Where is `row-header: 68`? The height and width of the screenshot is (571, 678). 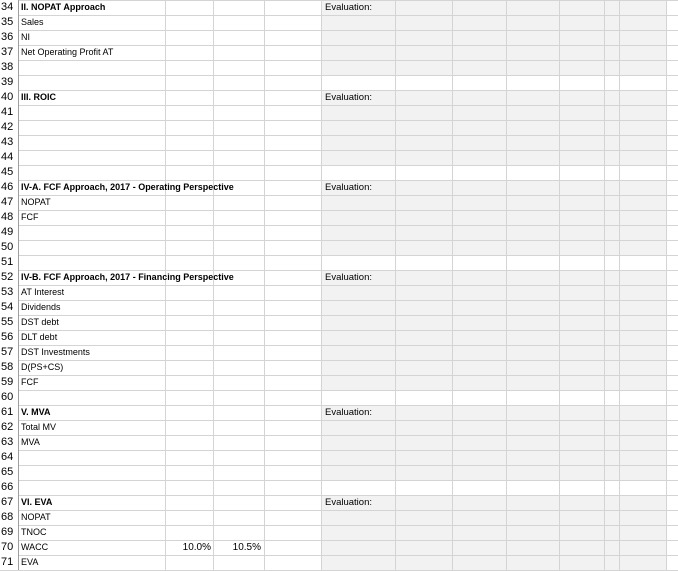
row-header: 68 is located at coordinates (9, 517).